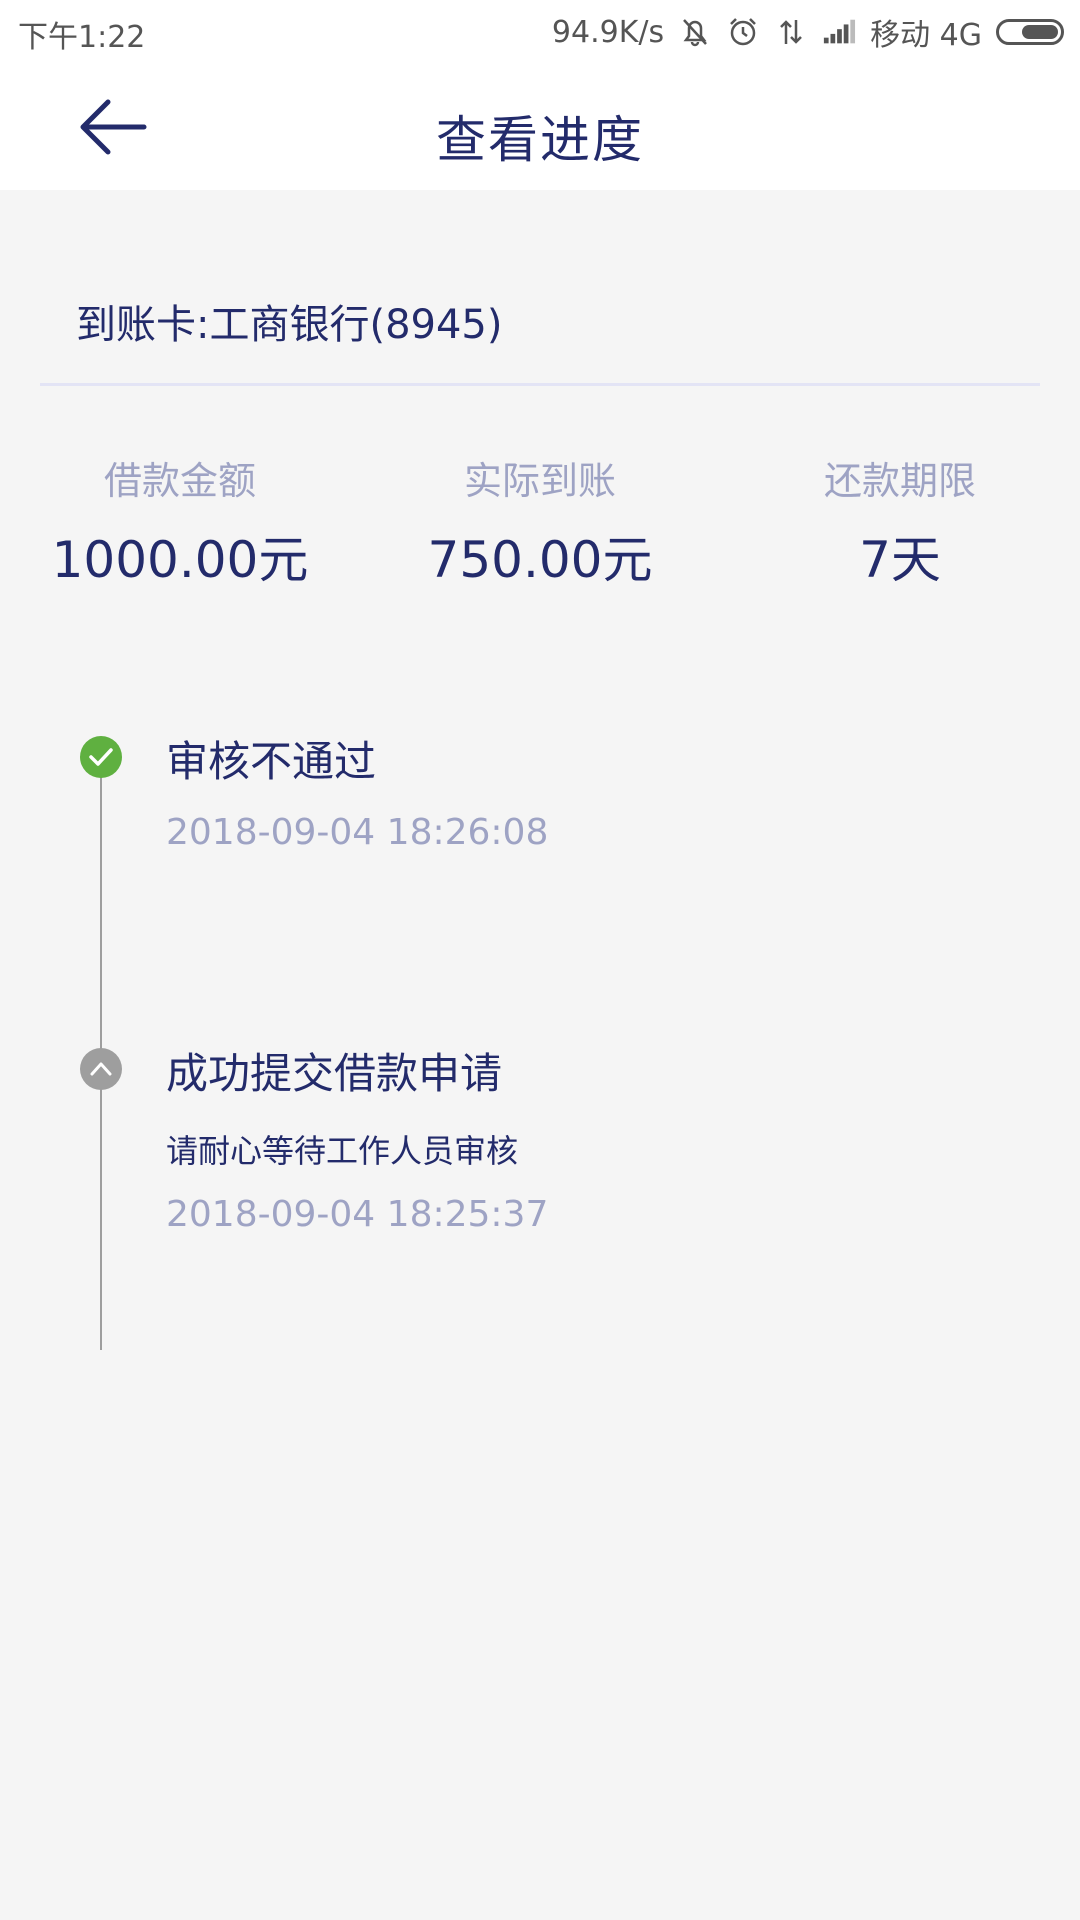 Image resolution: width=1080 pixels, height=1920 pixels. Describe the element at coordinates (289, 325) in the screenshot. I see `receiving-card: 到账卡:工商银行(8945)` at that location.